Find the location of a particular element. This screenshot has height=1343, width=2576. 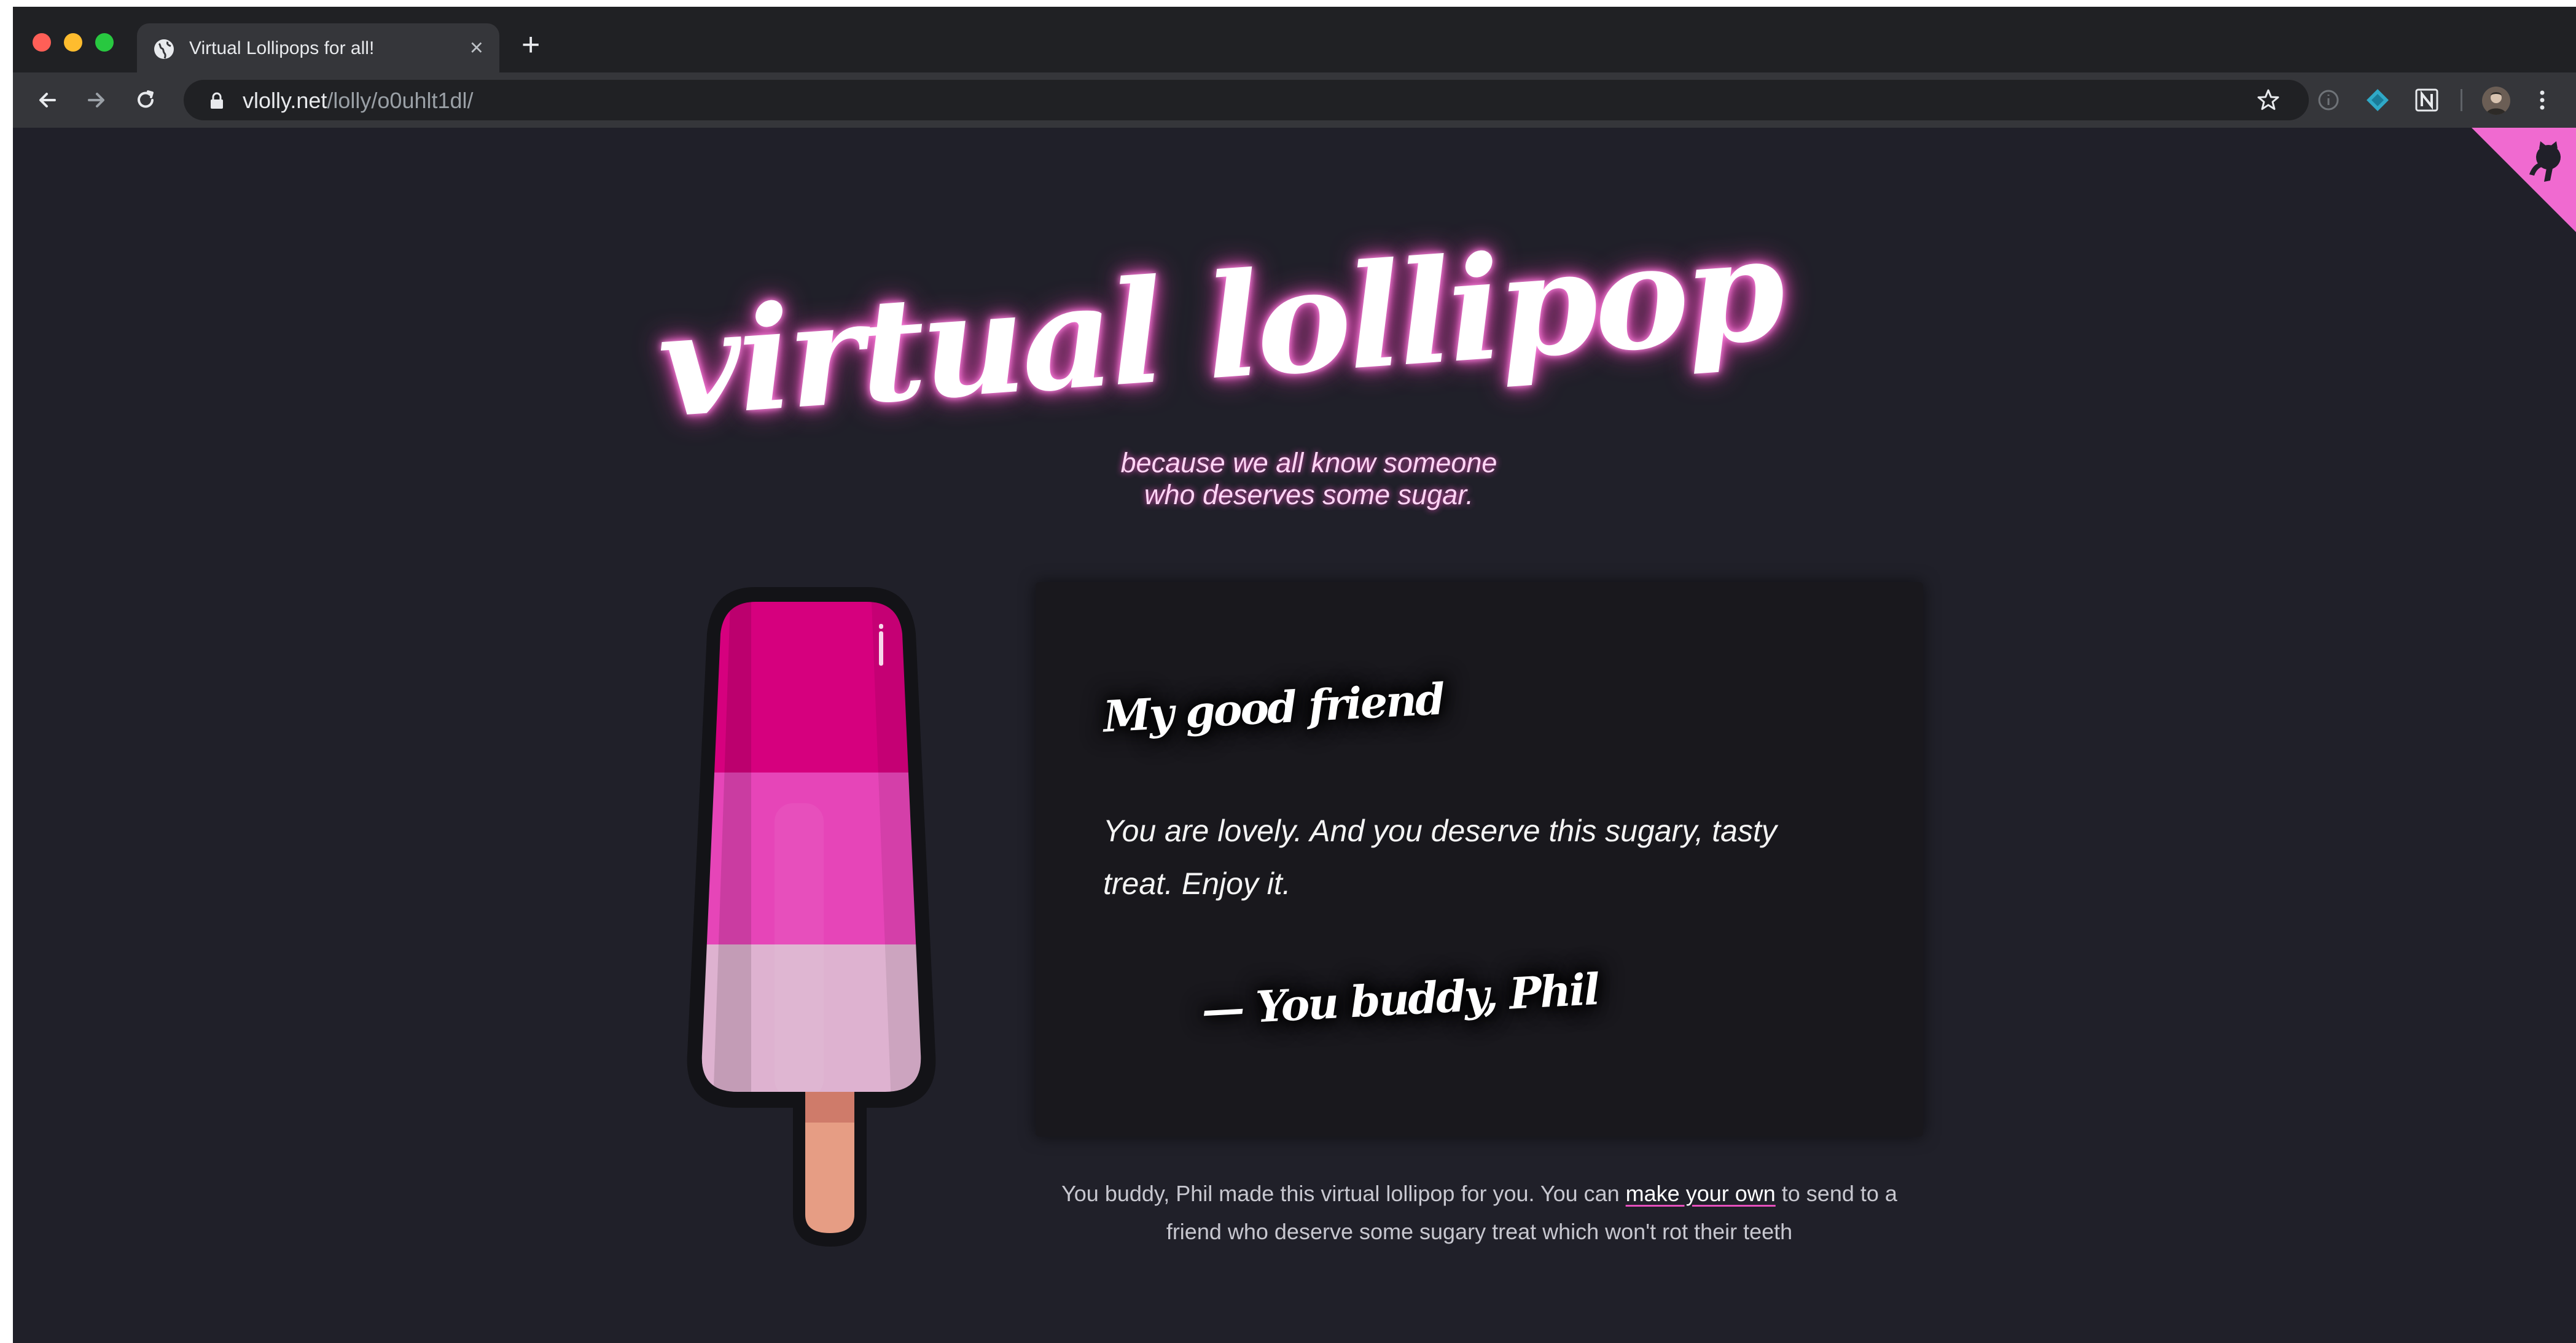

person-icon is located at coordinates (2496, 103).